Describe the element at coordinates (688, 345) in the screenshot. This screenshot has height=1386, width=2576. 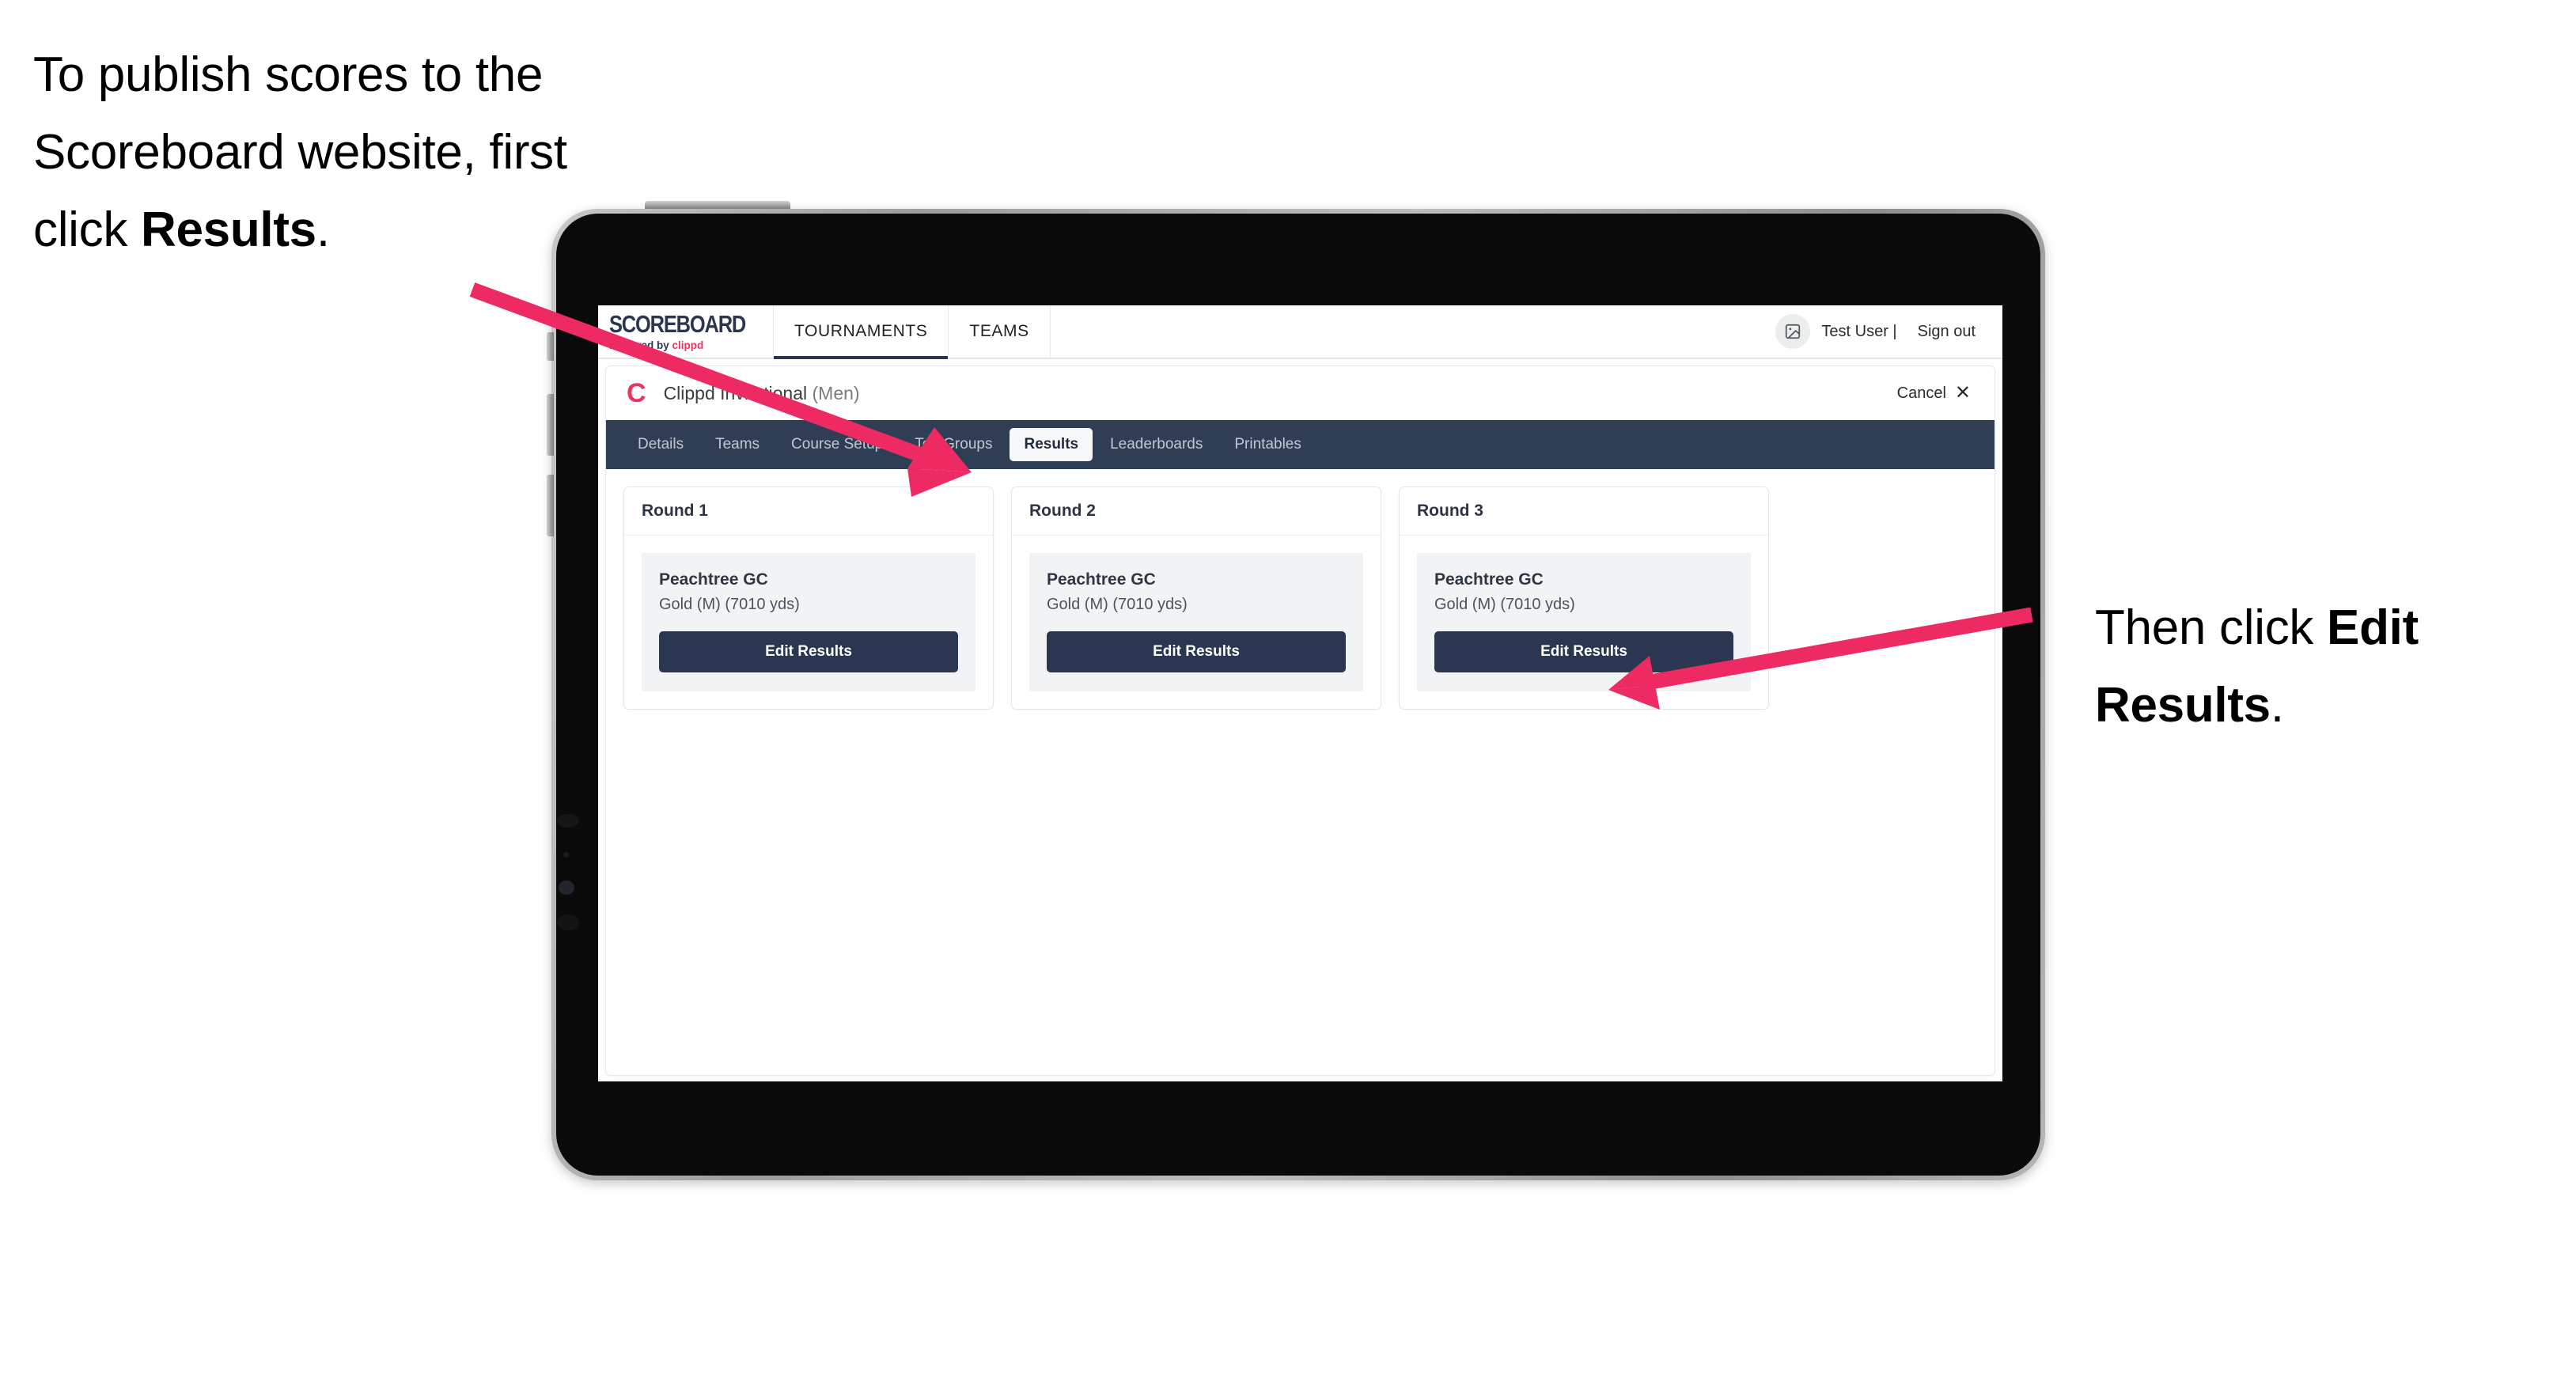
I see `clippd-wordmark: clippd` at that location.